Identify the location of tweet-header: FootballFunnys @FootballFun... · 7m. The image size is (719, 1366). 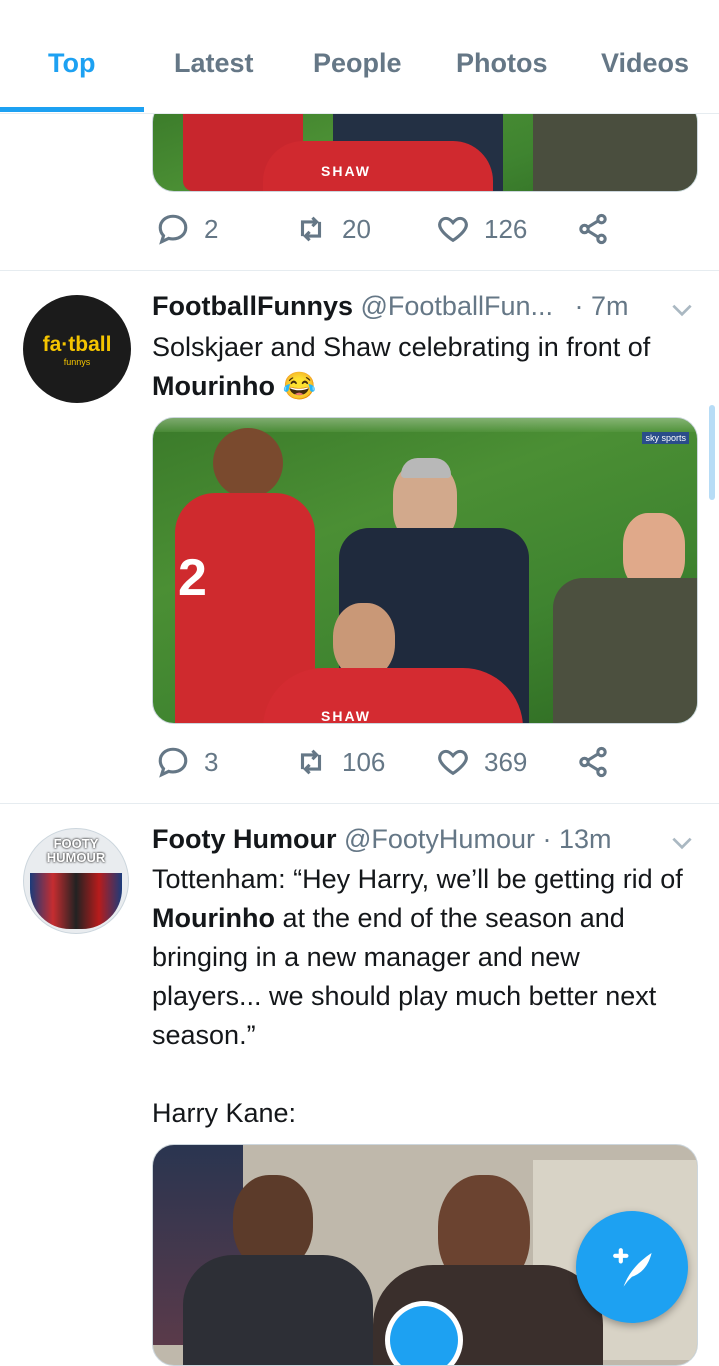
(422, 306).